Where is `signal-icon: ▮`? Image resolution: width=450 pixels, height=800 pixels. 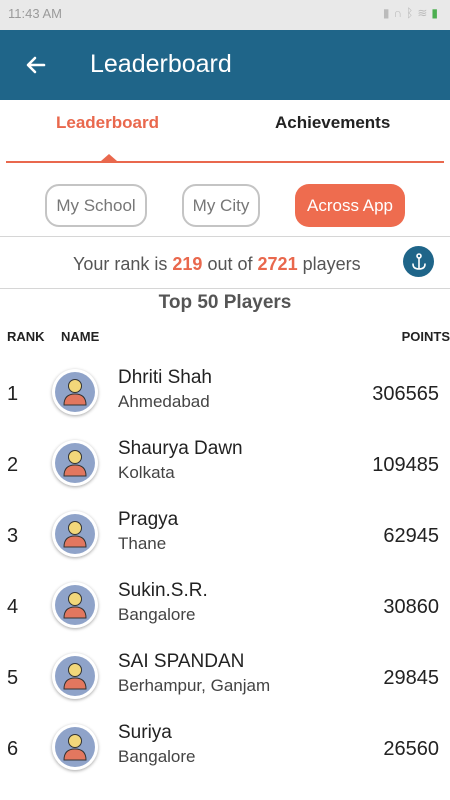
signal-icon: ▮ is located at coordinates (388, 13).